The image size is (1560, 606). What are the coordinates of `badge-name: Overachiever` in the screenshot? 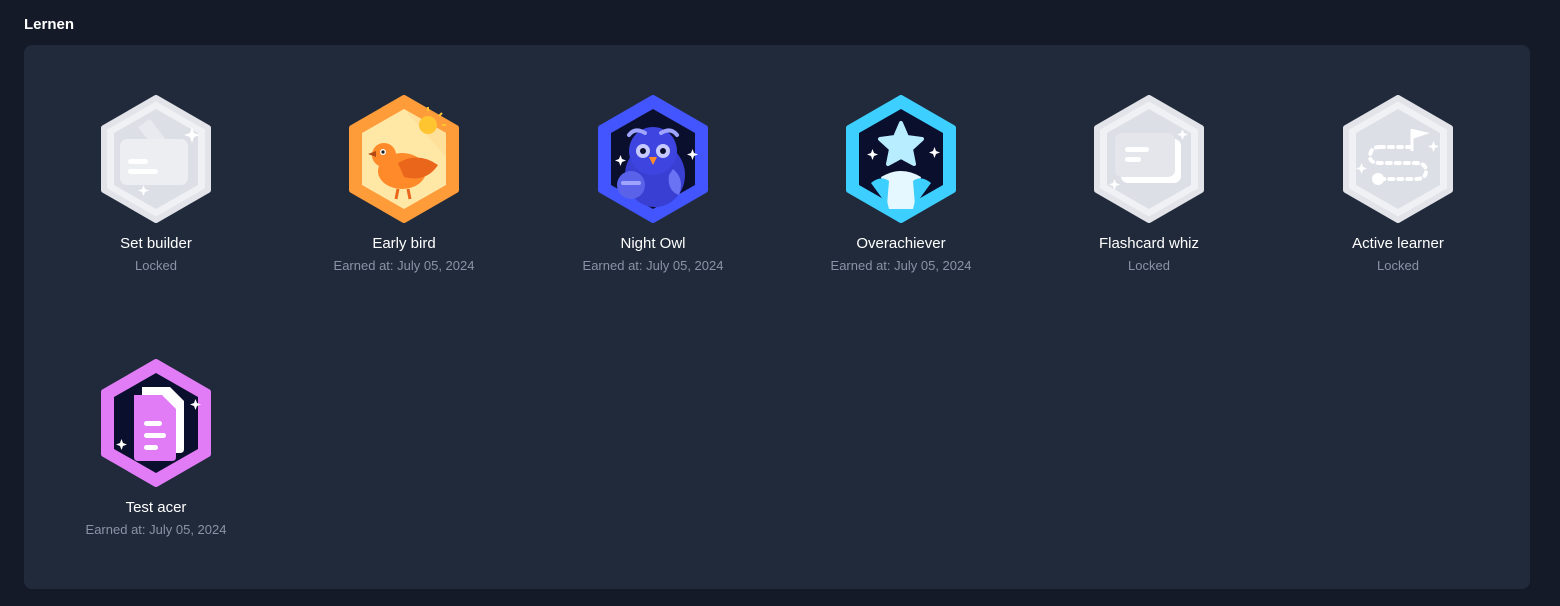 It's located at (901, 243).